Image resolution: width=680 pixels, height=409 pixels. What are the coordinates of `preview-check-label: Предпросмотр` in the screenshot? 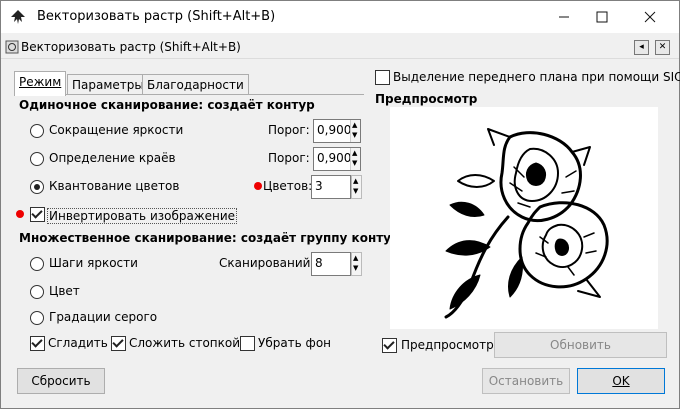 It's located at (447, 345).